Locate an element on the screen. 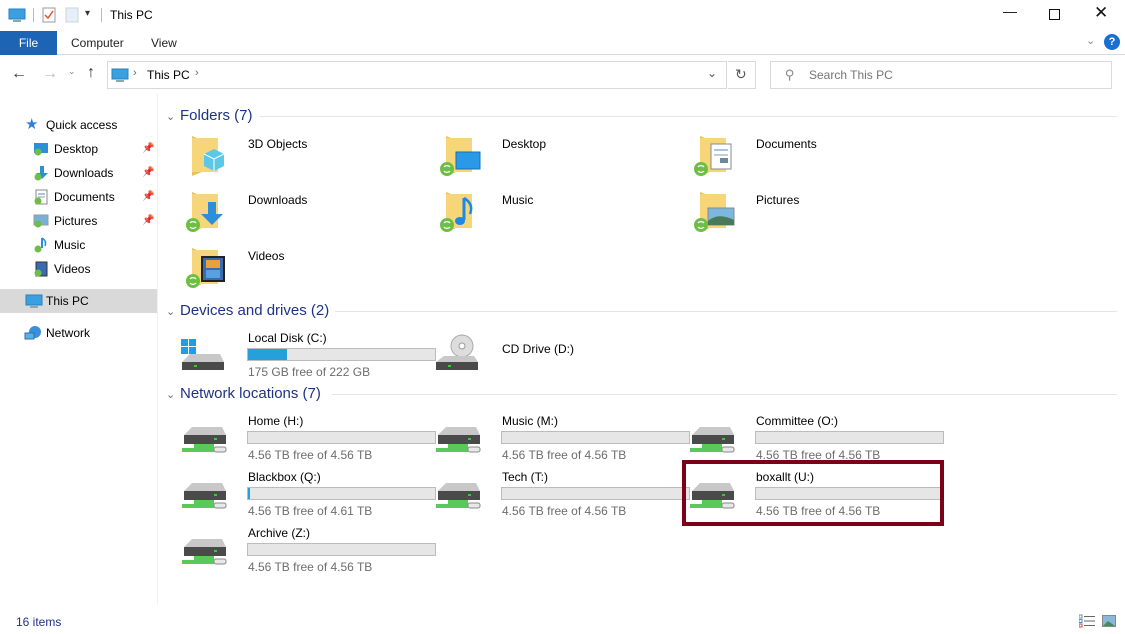 This screenshot has height=634, width=1125. refresh-button: ↻ is located at coordinates (742, 75).